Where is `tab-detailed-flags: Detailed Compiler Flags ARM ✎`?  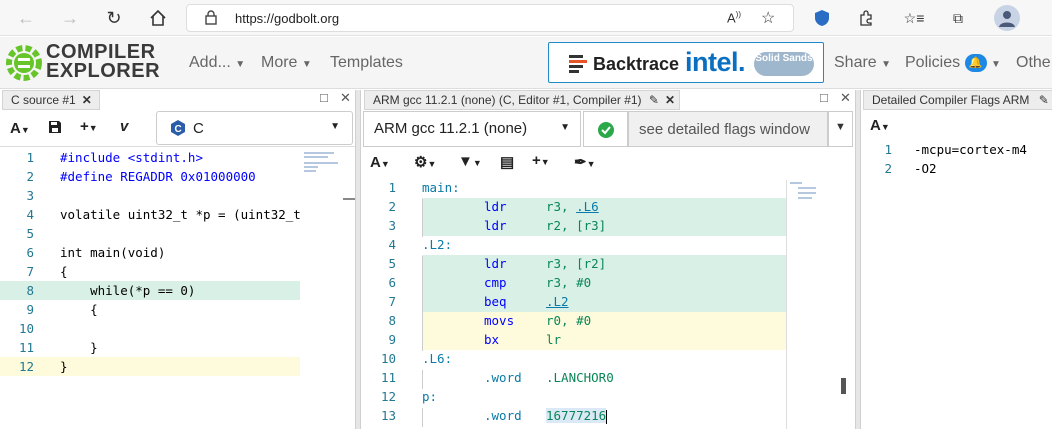
tab-detailed-flags: Detailed Compiler Flags ARM ✎ is located at coordinates (957, 100).